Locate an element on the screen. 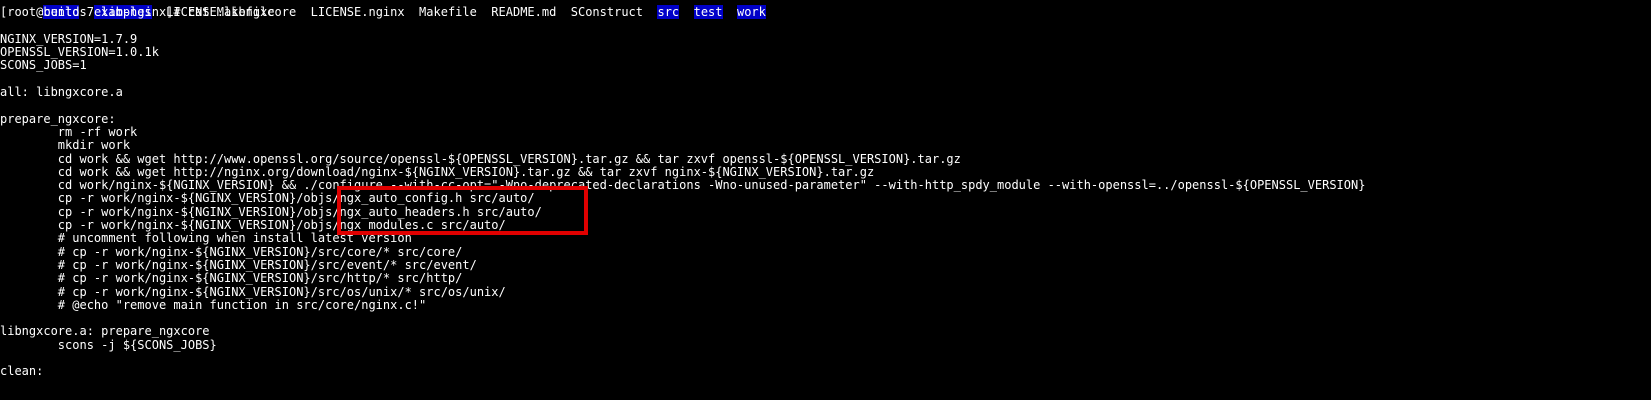 The height and width of the screenshot is (400, 1651). makefile-line: libngxcore.a: prepare_ngxcore is located at coordinates (105, 331).